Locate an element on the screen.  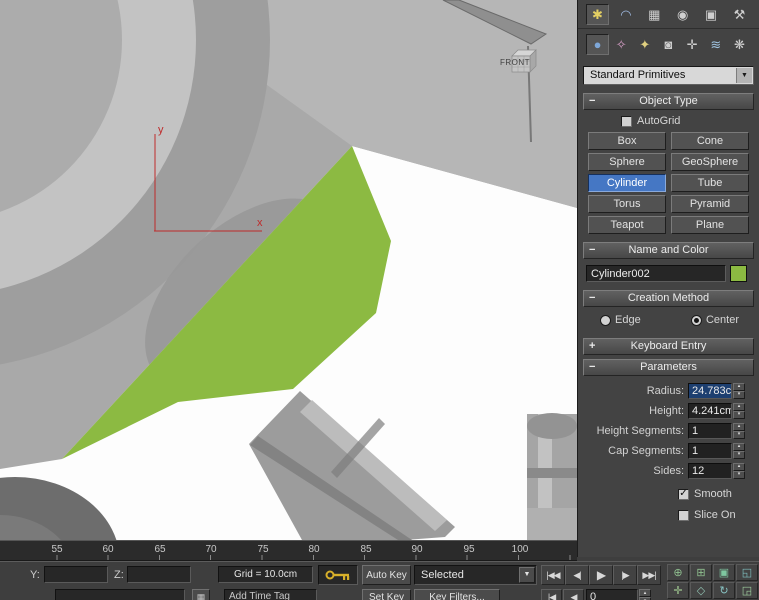
tube-button: Tube is located at coordinates (710, 183).